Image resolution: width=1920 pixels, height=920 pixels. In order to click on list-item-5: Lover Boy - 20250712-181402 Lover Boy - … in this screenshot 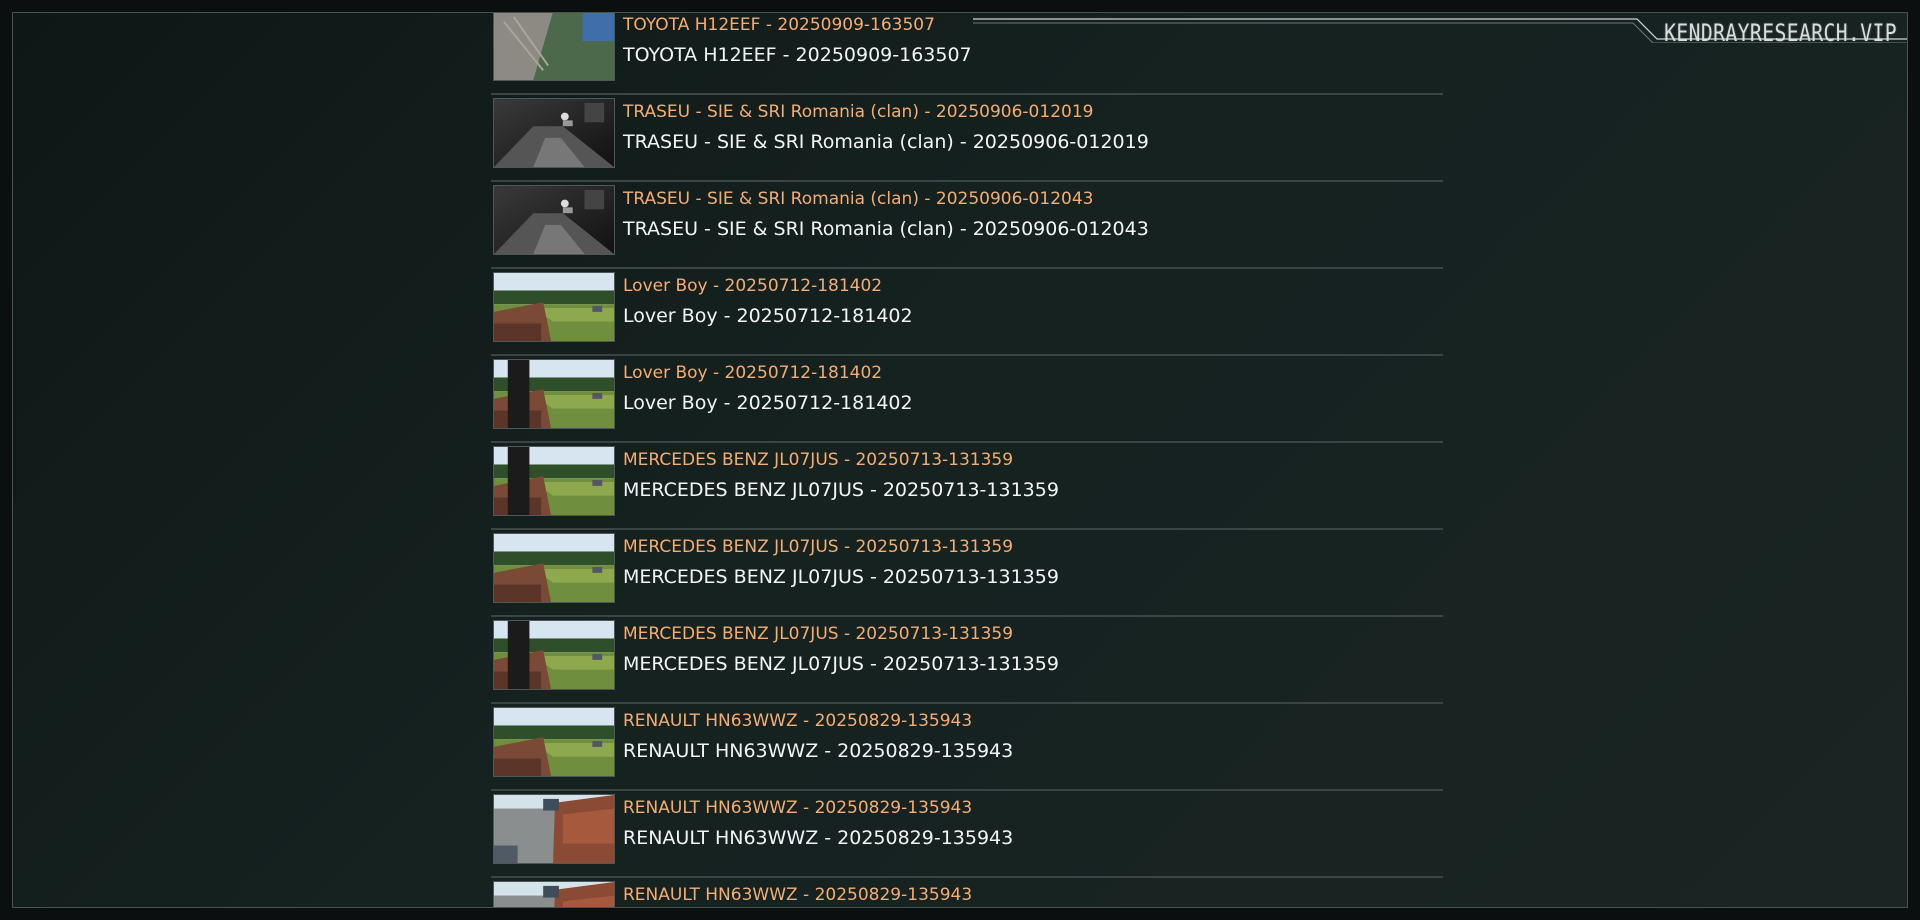, I will do `click(967, 398)`.